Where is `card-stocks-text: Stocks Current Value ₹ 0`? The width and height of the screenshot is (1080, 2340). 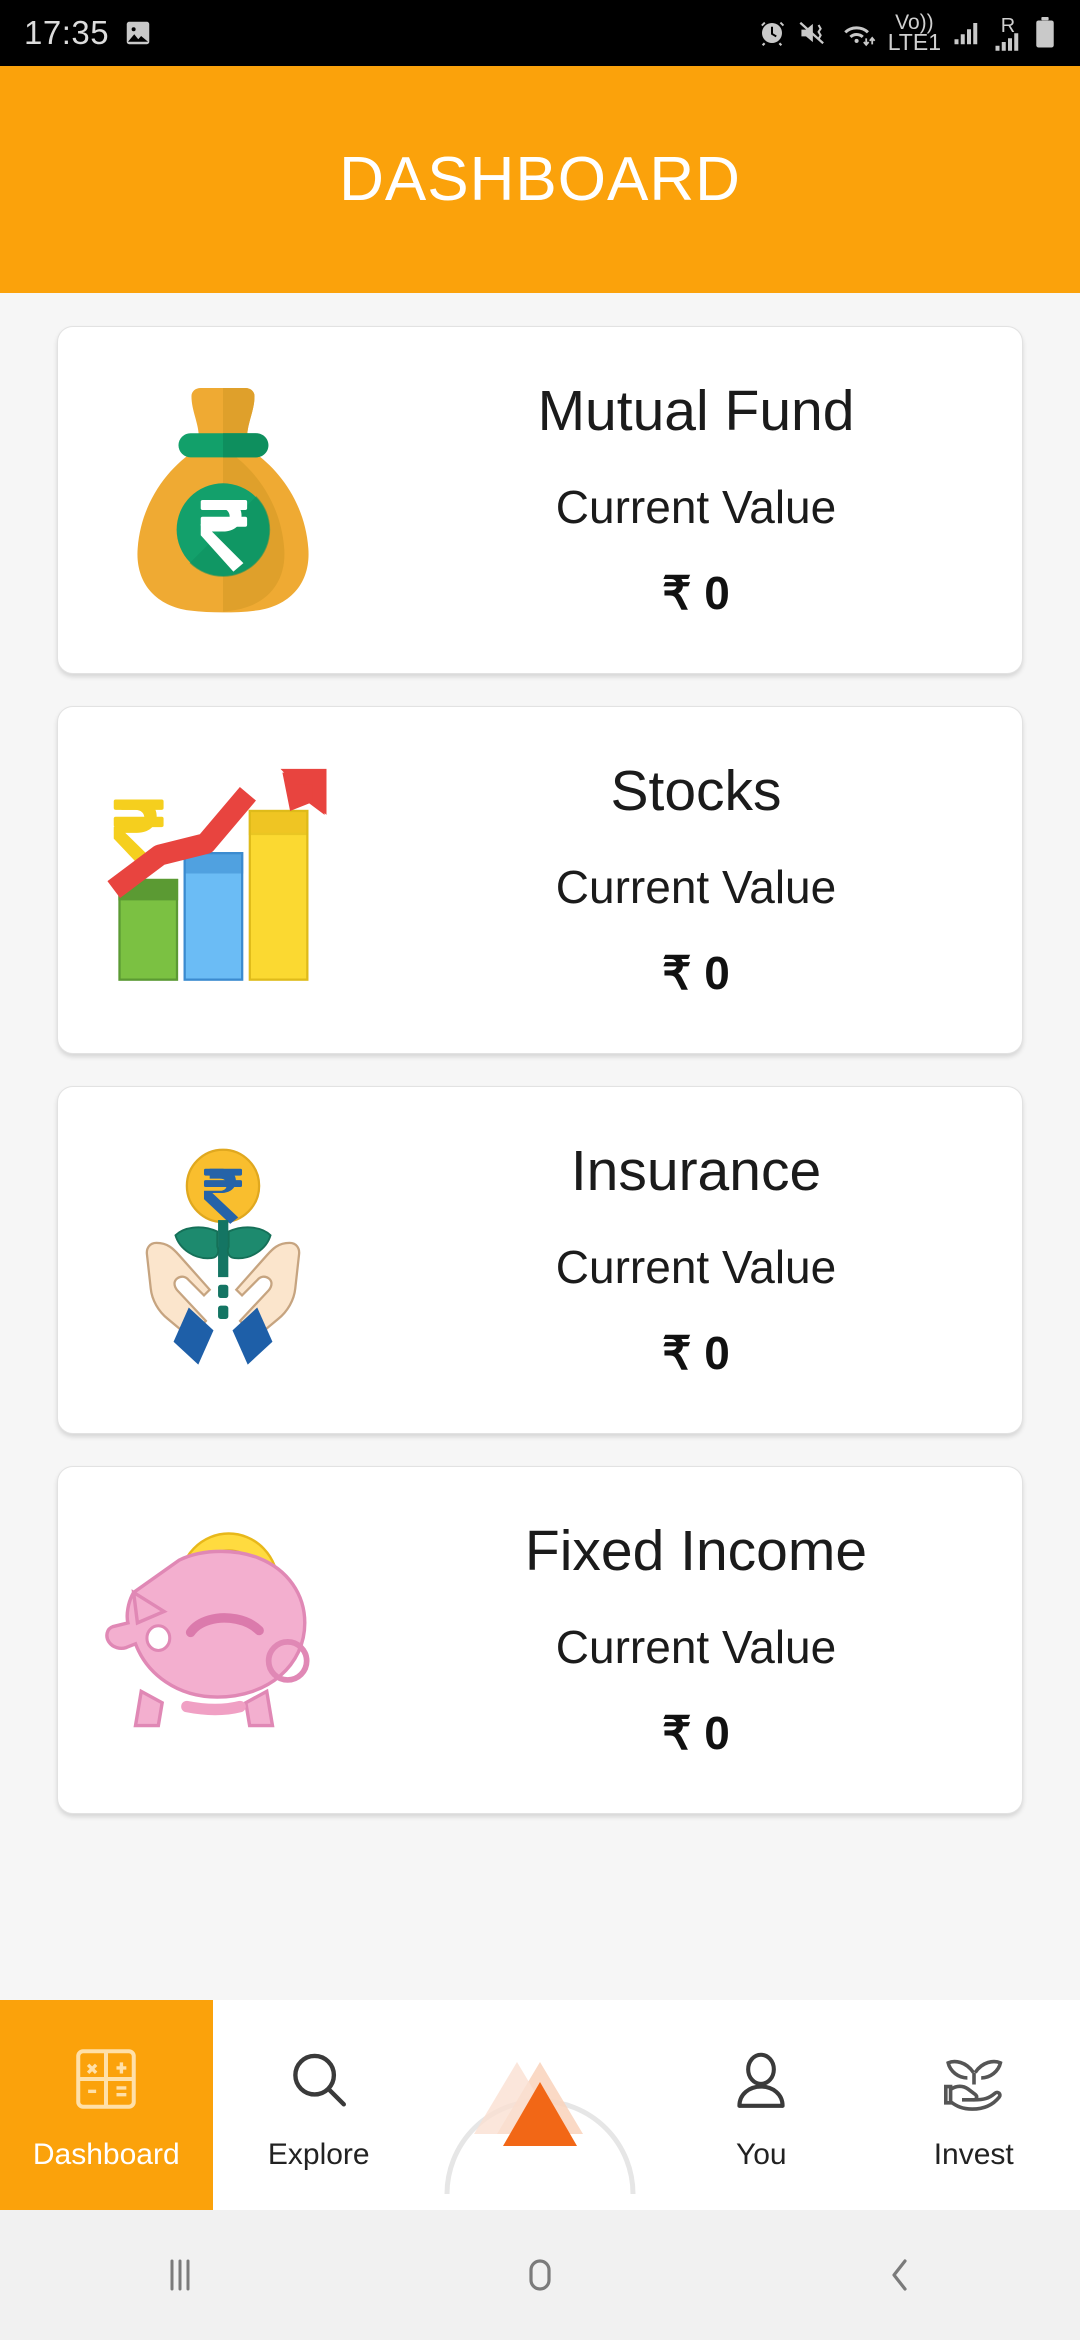
card-stocks-text: Stocks Current Value ₹ 0 is located at coordinates (705, 880).